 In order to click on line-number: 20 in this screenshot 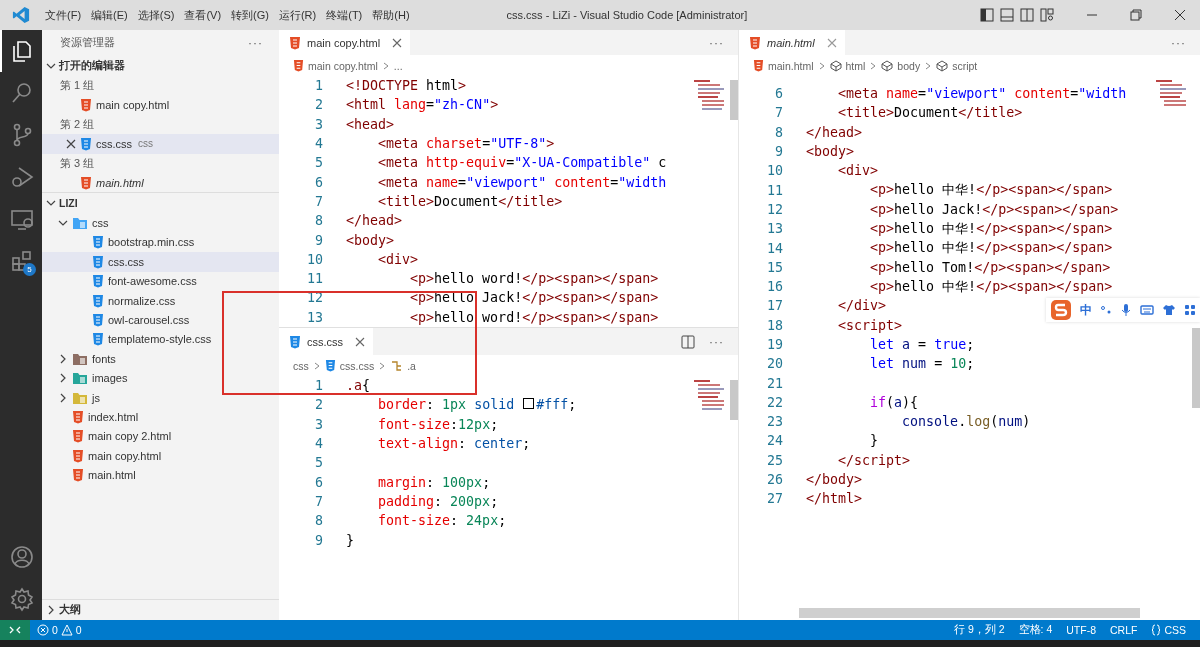, I will do `click(774, 364)`.